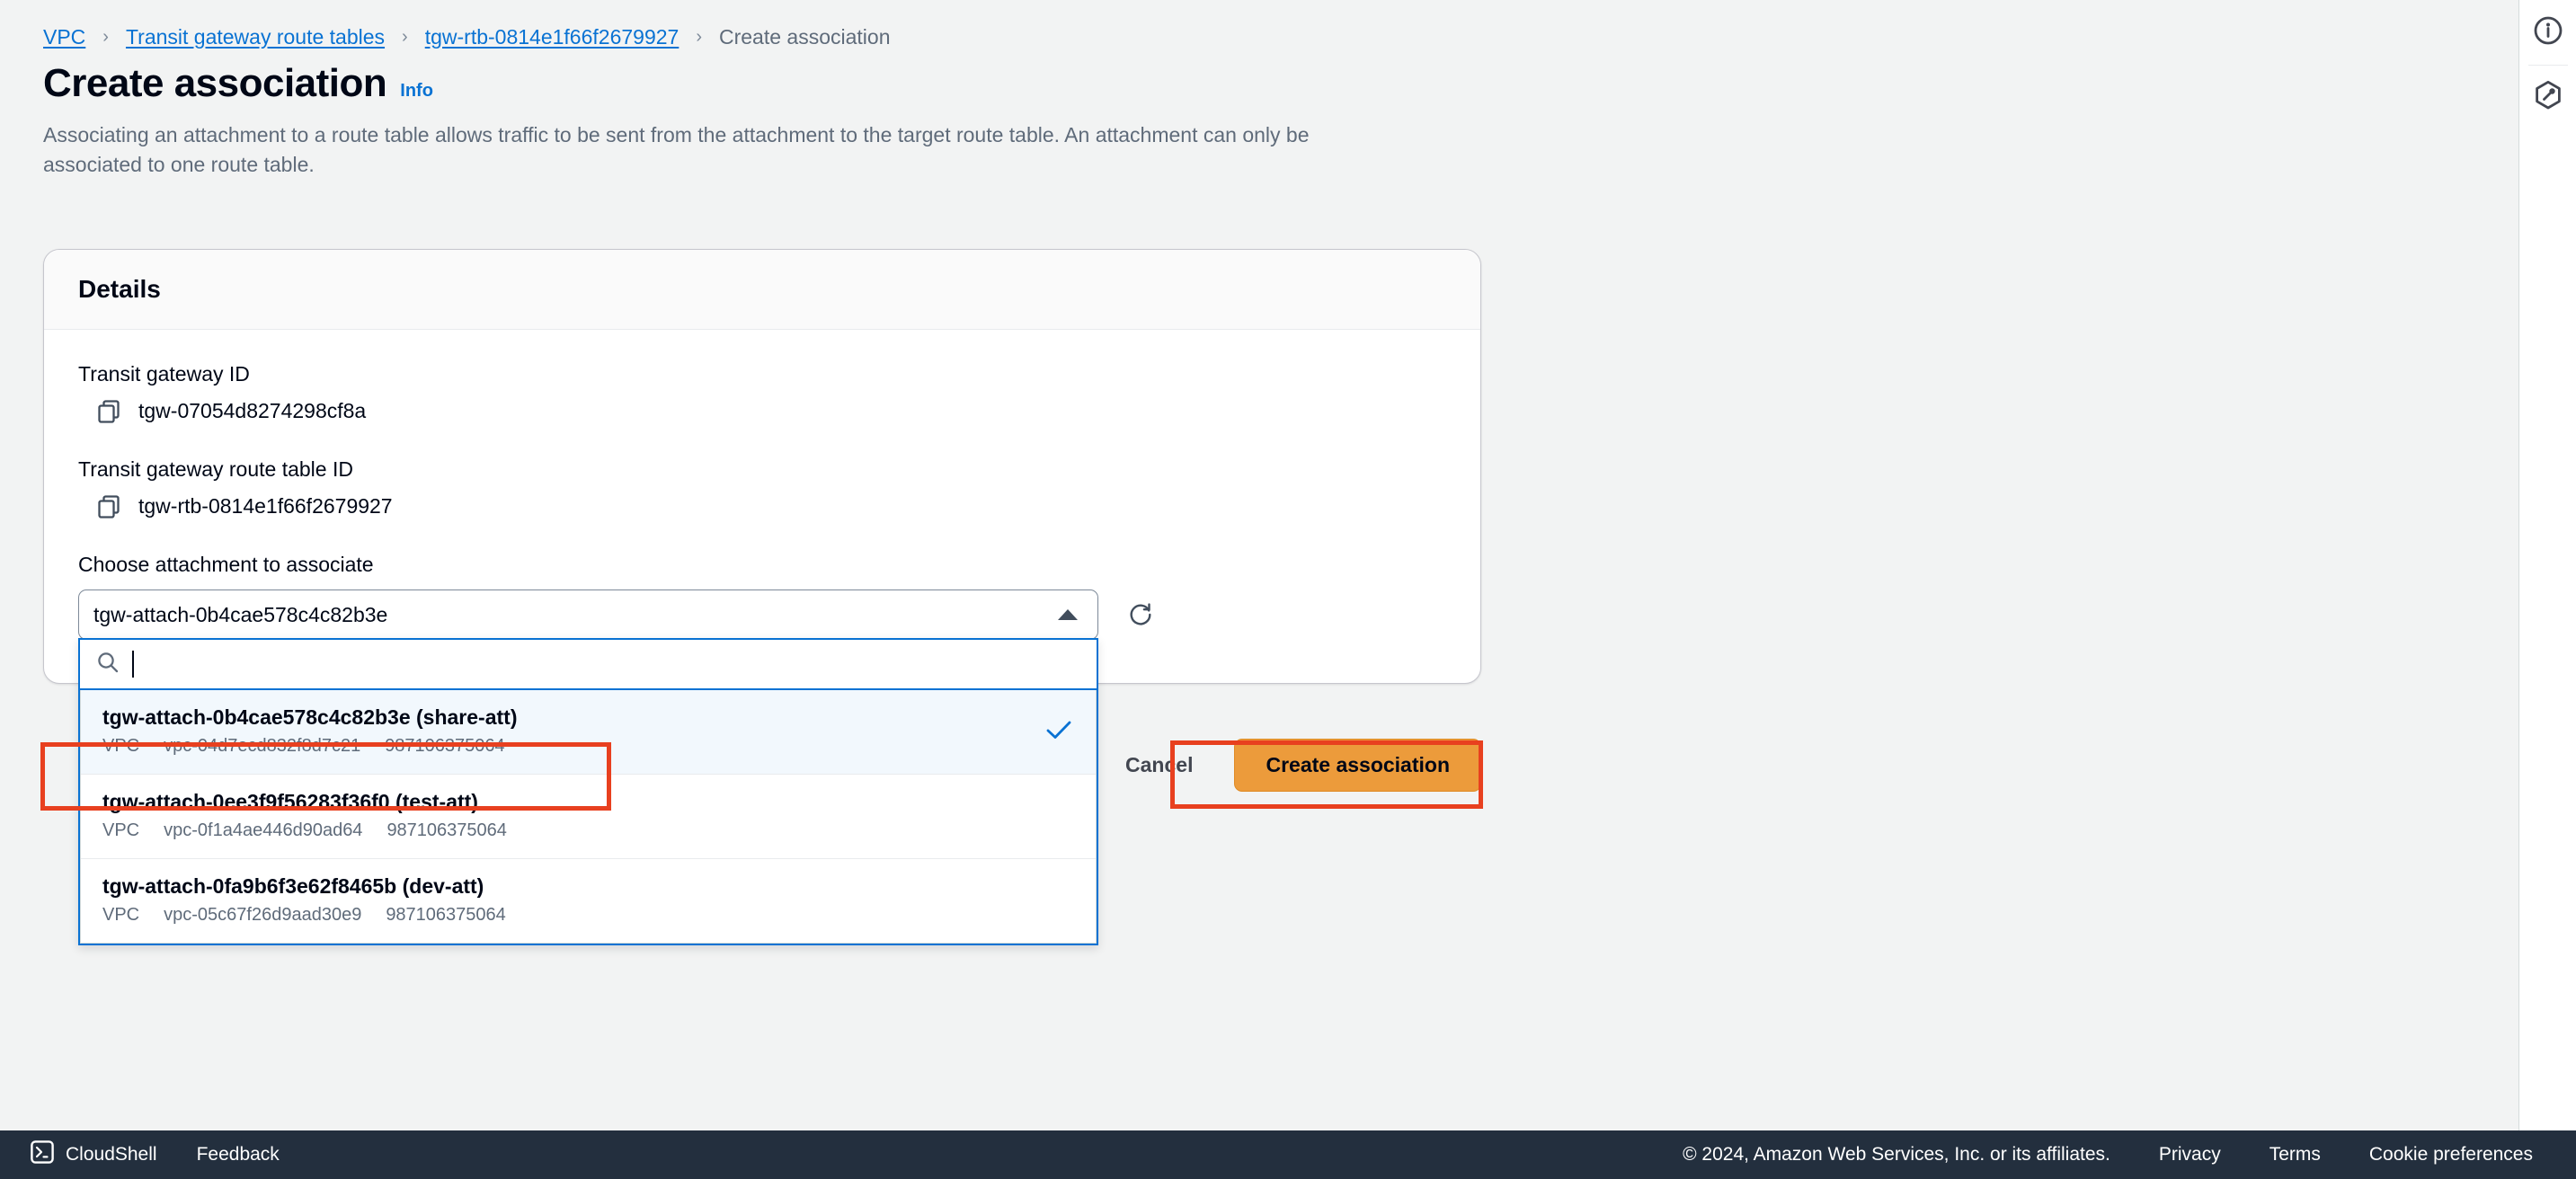 This screenshot has height=1179, width=2576. Describe the element at coordinates (111, 1154) in the screenshot. I see `cloudshell-label: CloudShell` at that location.